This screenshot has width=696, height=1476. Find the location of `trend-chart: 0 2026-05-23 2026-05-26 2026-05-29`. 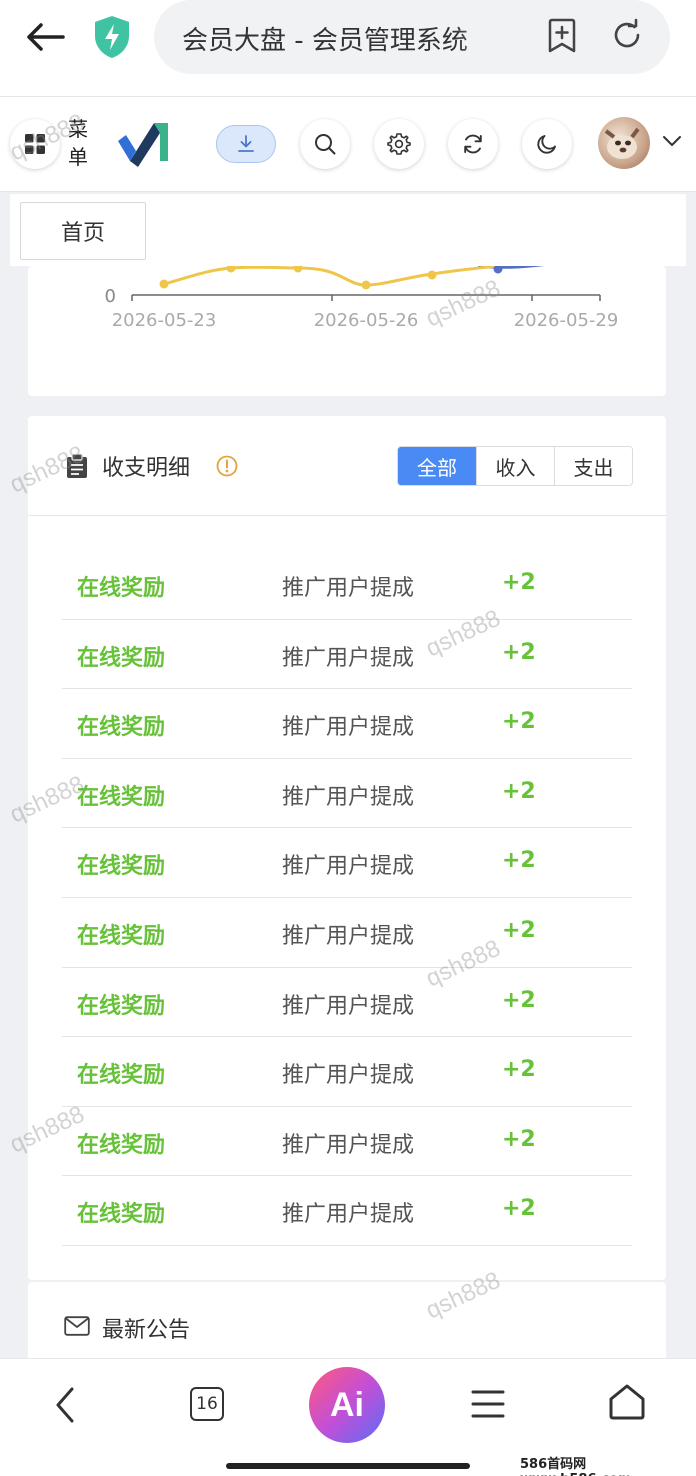

trend-chart: 0 2026-05-23 2026-05-26 2026-05-29 is located at coordinates (362, 298).